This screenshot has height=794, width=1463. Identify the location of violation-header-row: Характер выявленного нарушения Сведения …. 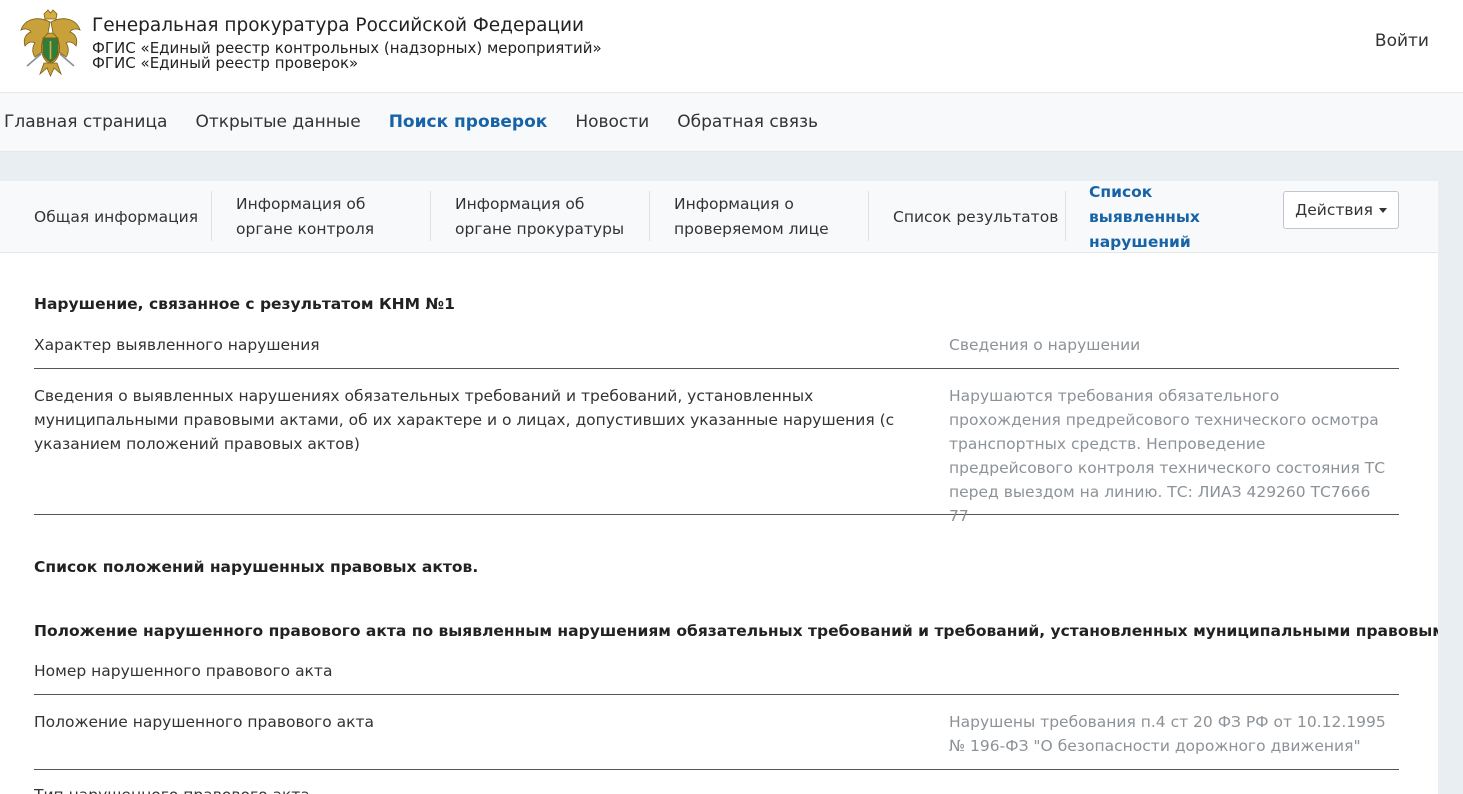
(716, 351).